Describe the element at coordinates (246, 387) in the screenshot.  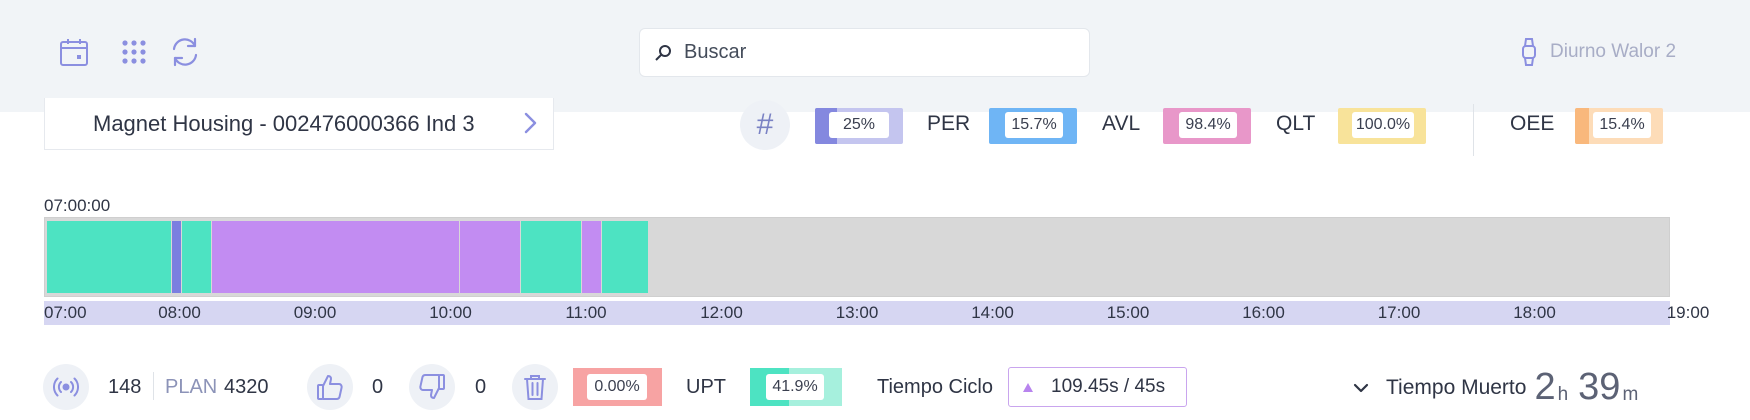
I see `plan-value: 4320` at that location.